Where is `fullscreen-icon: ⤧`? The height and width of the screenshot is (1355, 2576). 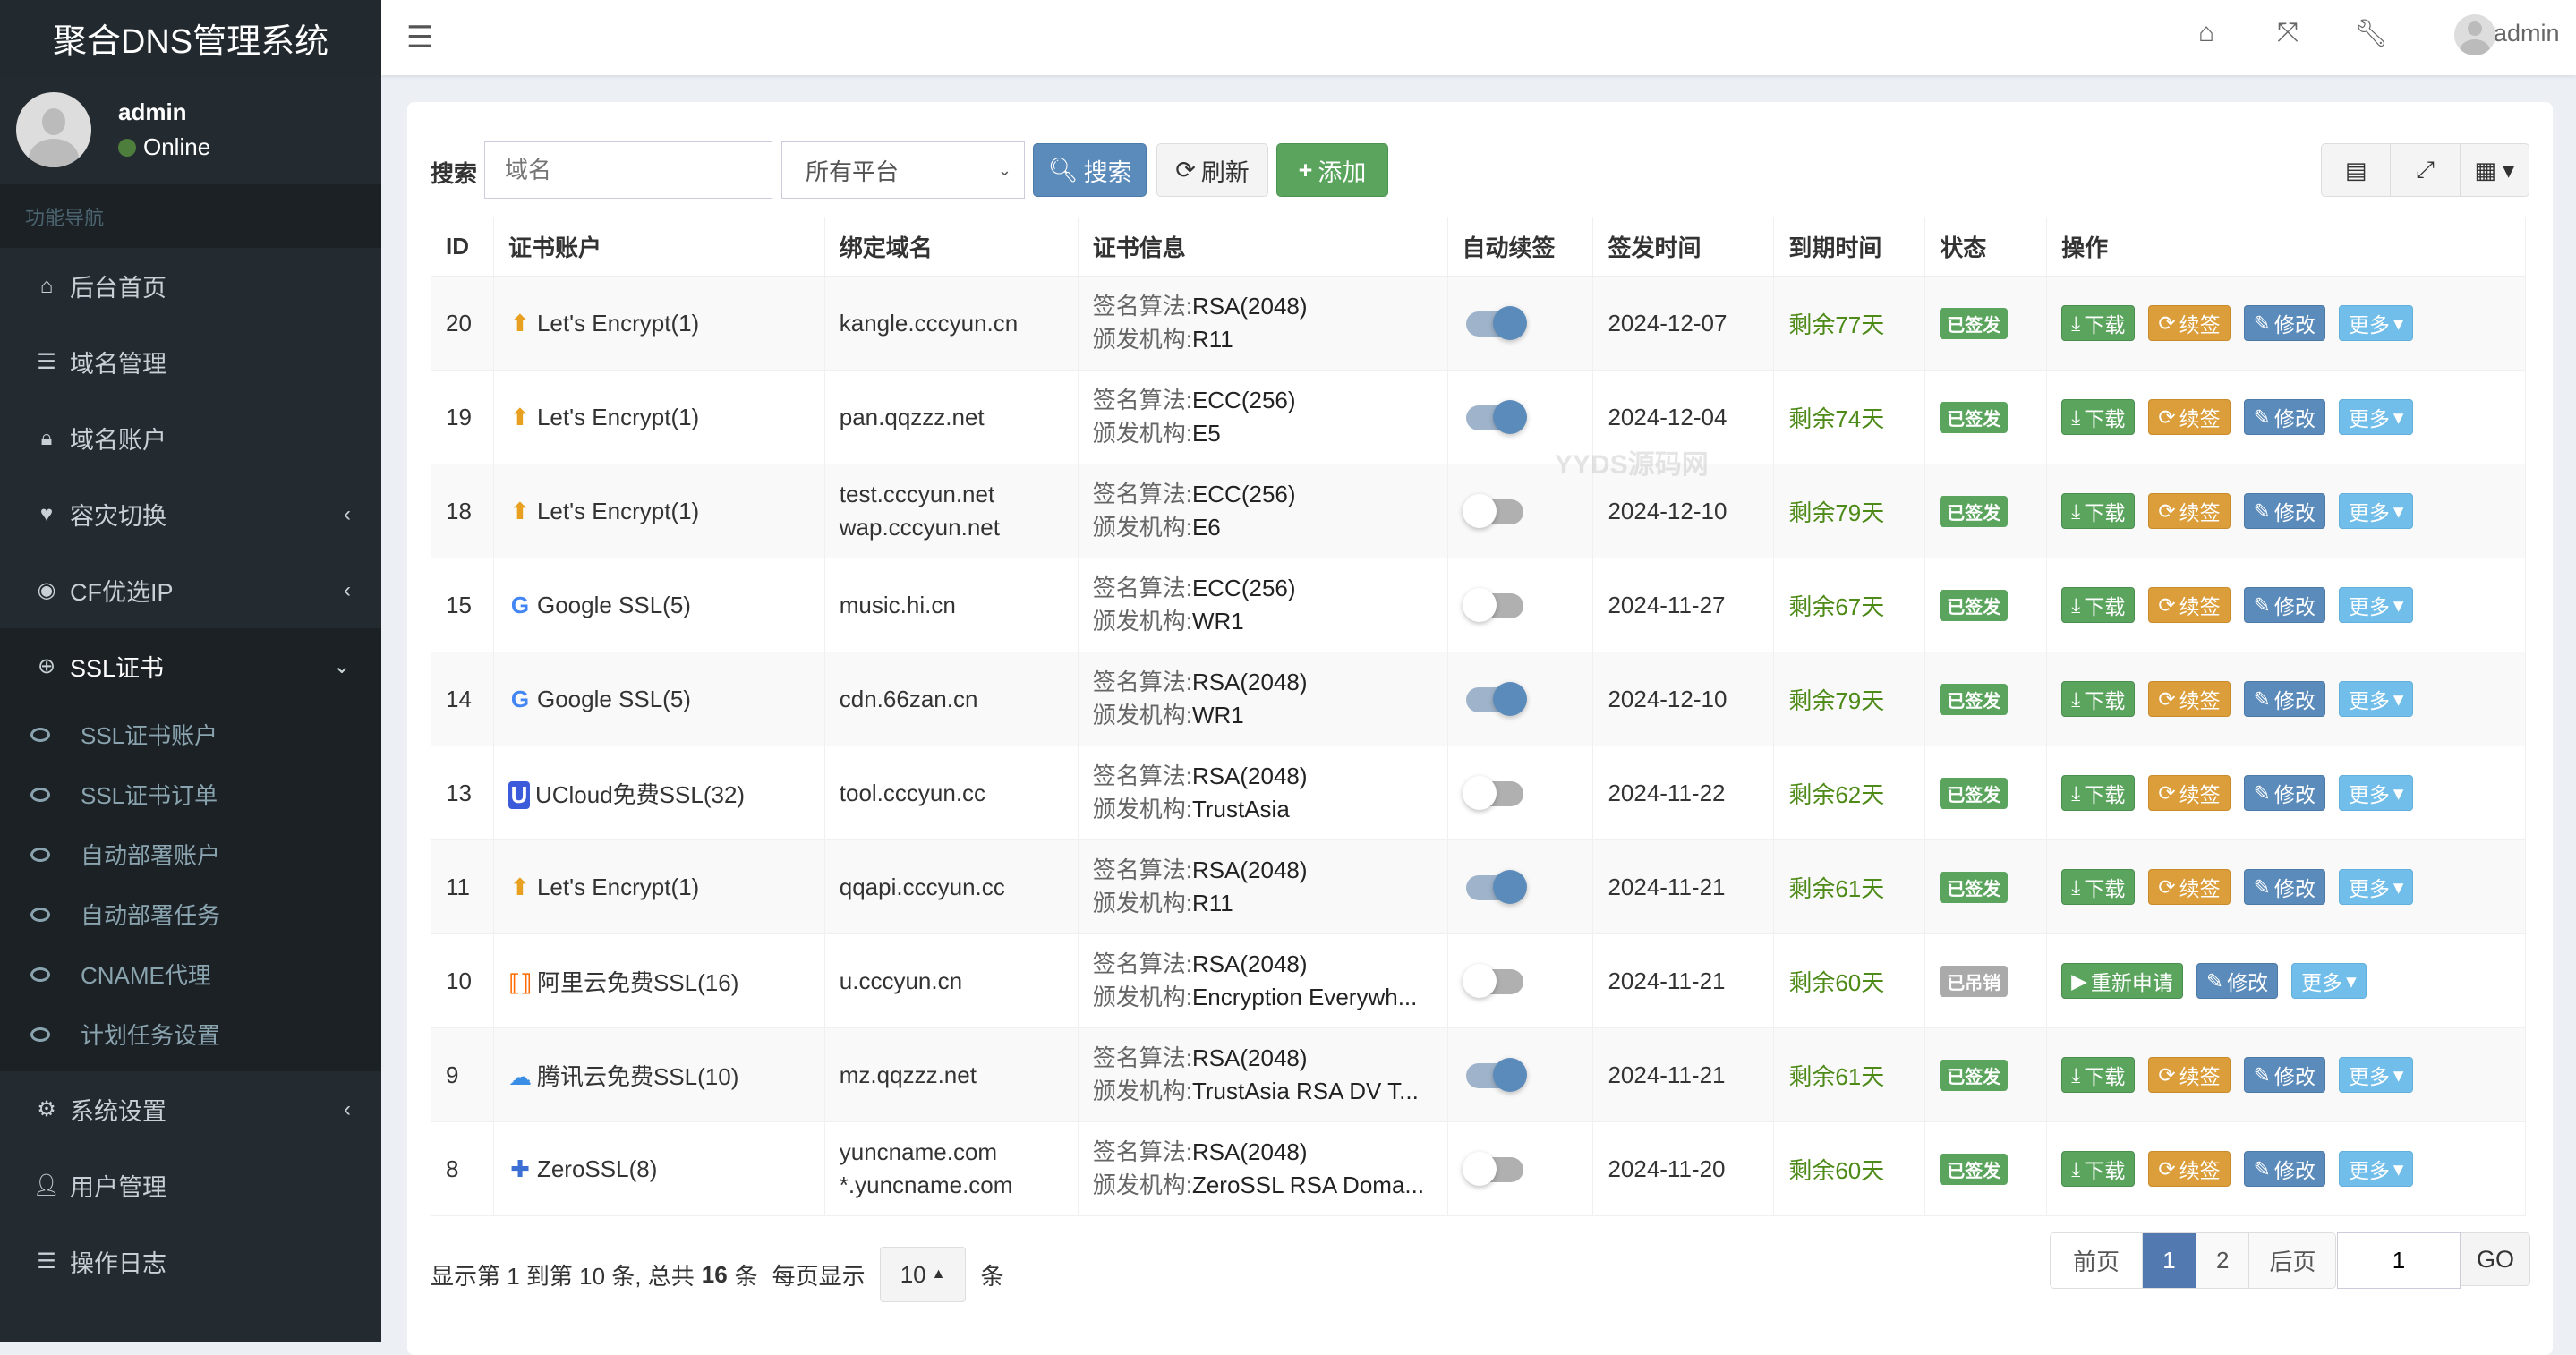
fullscreen-icon: ⤧ is located at coordinates (2288, 33).